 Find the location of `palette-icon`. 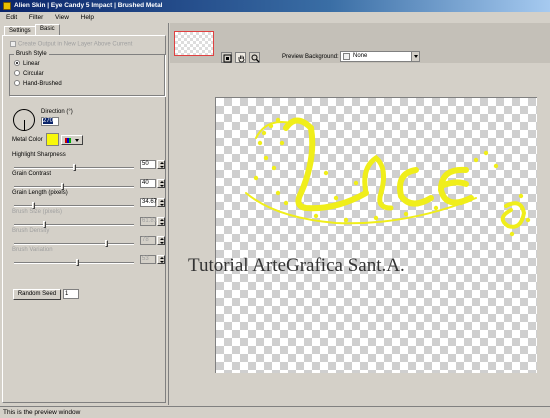

palette-icon is located at coordinates (68, 140).